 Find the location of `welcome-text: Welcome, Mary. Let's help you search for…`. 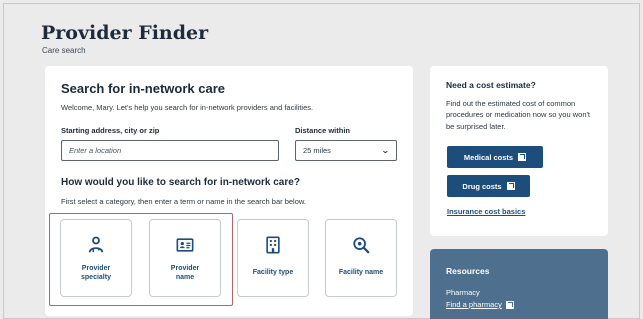

welcome-text: Welcome, Mary. Let's help you search for… is located at coordinates (187, 107).